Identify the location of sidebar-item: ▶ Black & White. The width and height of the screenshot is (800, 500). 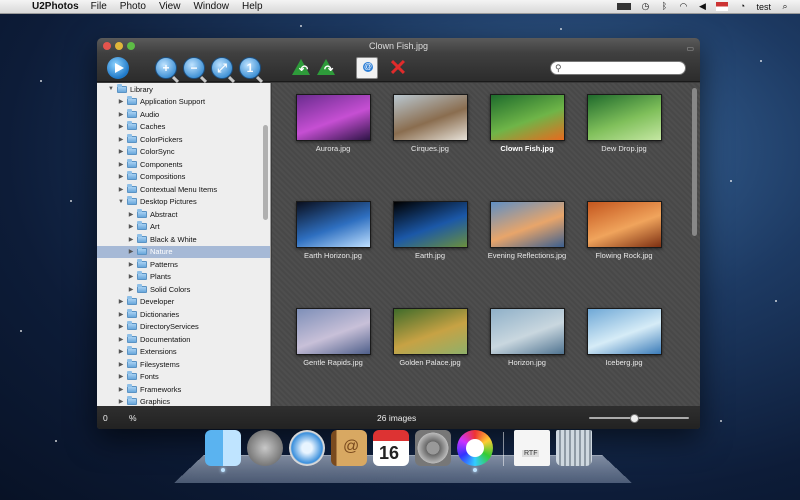
(183, 239).